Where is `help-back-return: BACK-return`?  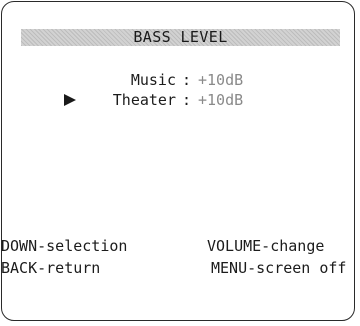 help-back-return: BACK-return is located at coordinates (51, 268).